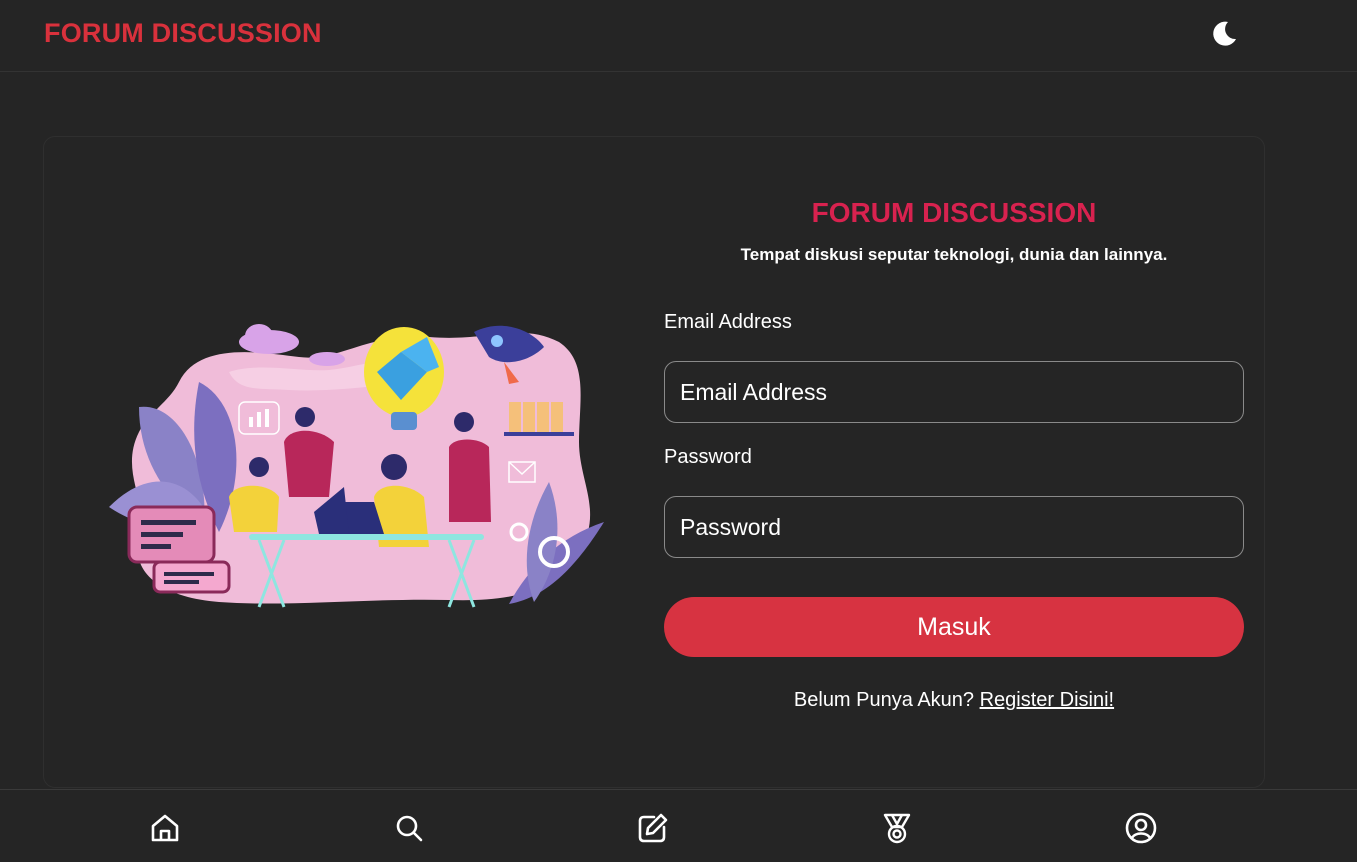 The height and width of the screenshot is (862, 1357). What do you see at coordinates (708, 457) in the screenshot?
I see `password-label: Password` at bounding box center [708, 457].